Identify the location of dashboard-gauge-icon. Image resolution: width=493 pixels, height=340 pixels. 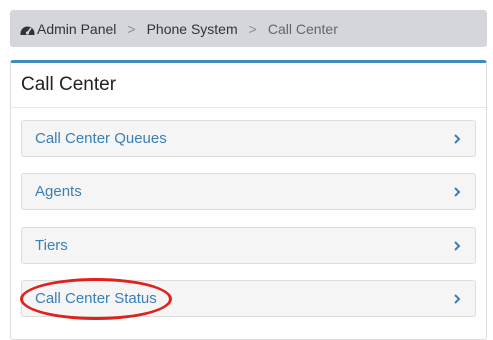
(27, 29).